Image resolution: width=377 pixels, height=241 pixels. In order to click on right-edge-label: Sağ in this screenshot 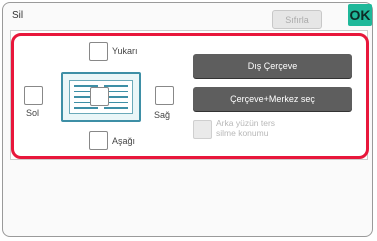, I will do `click(162, 115)`.